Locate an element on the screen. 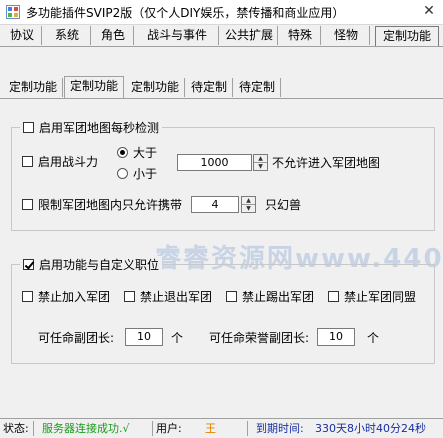 This screenshot has height=438, width=443. combat-power-suffix: 不允许进入军团地图 is located at coordinates (326, 163).